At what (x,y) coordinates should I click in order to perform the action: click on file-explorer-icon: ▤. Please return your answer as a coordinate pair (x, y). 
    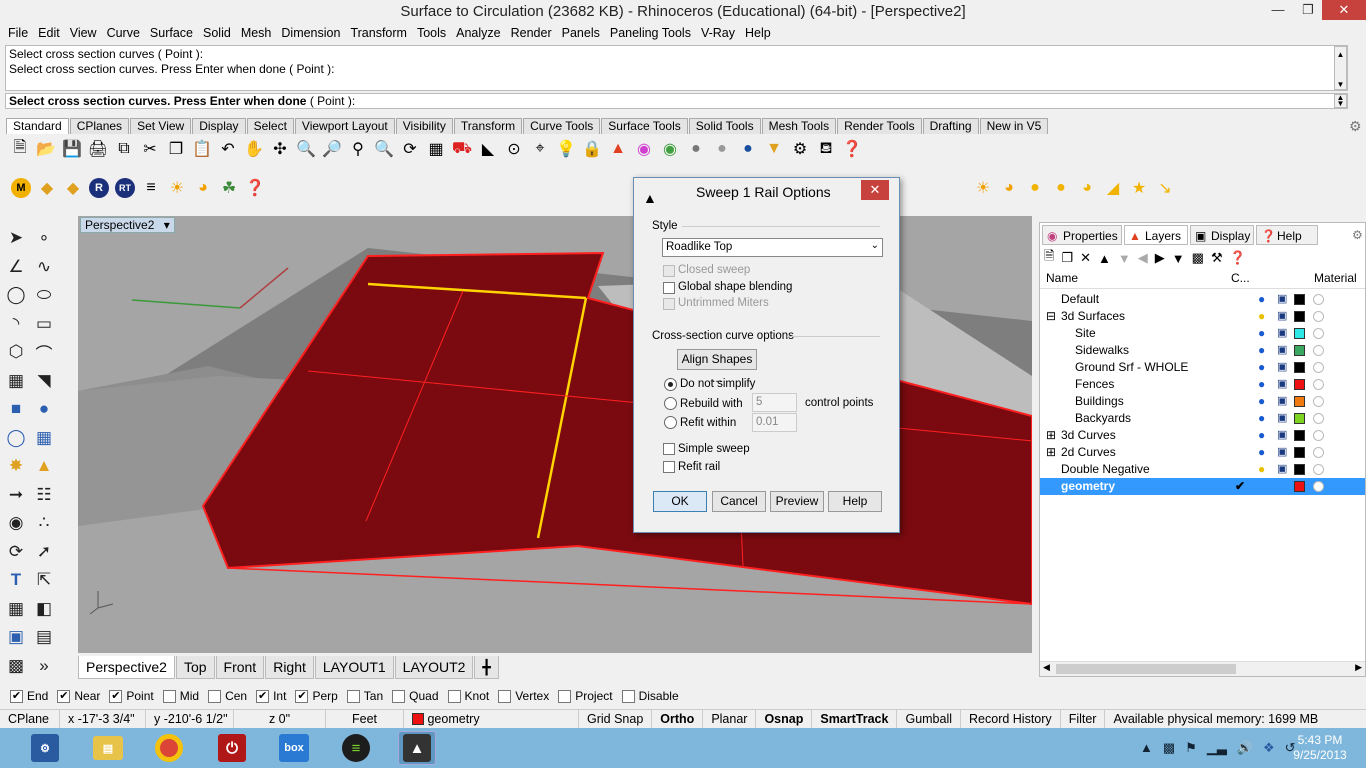
    Looking at the image, I should click on (108, 748).